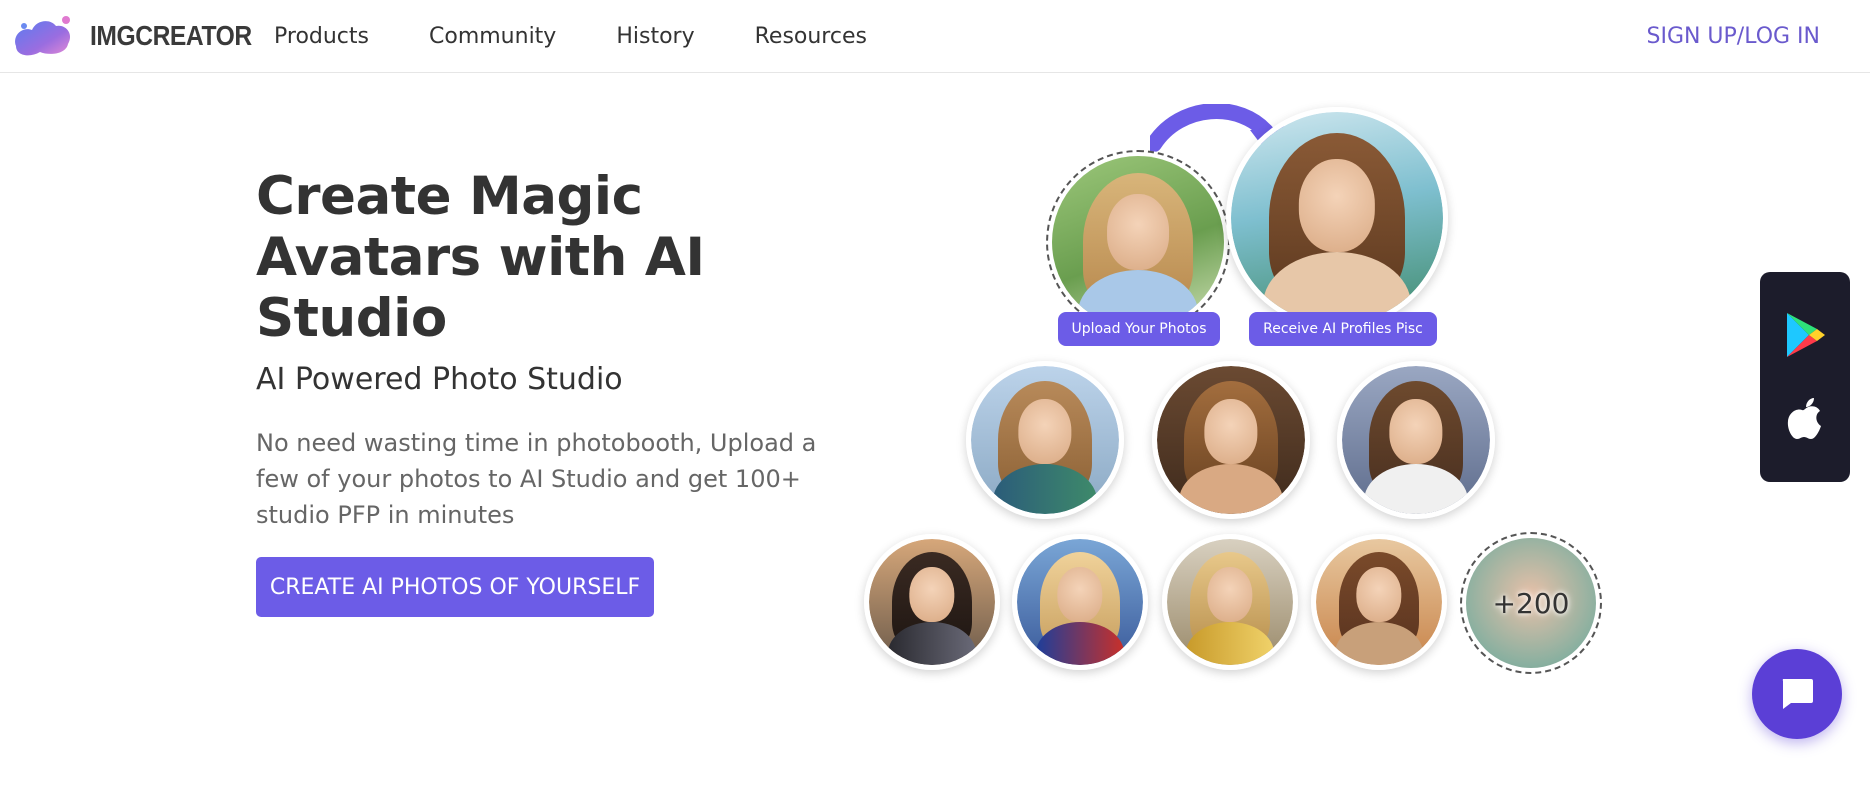  Describe the element at coordinates (1805, 335) in the screenshot. I see `google-play-icon` at that location.